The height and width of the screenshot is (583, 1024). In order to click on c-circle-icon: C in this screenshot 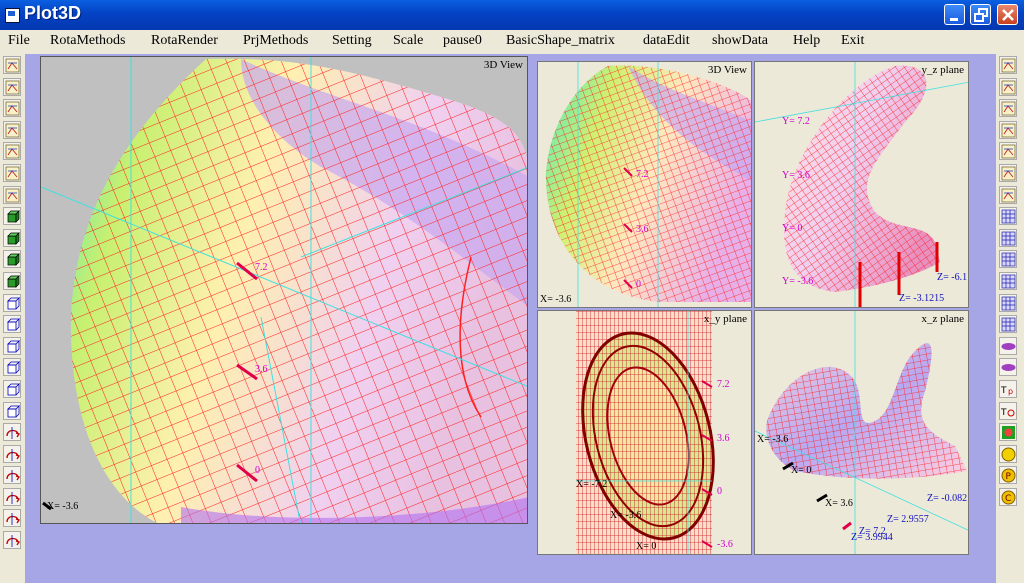, I will do `click(1008, 497)`.